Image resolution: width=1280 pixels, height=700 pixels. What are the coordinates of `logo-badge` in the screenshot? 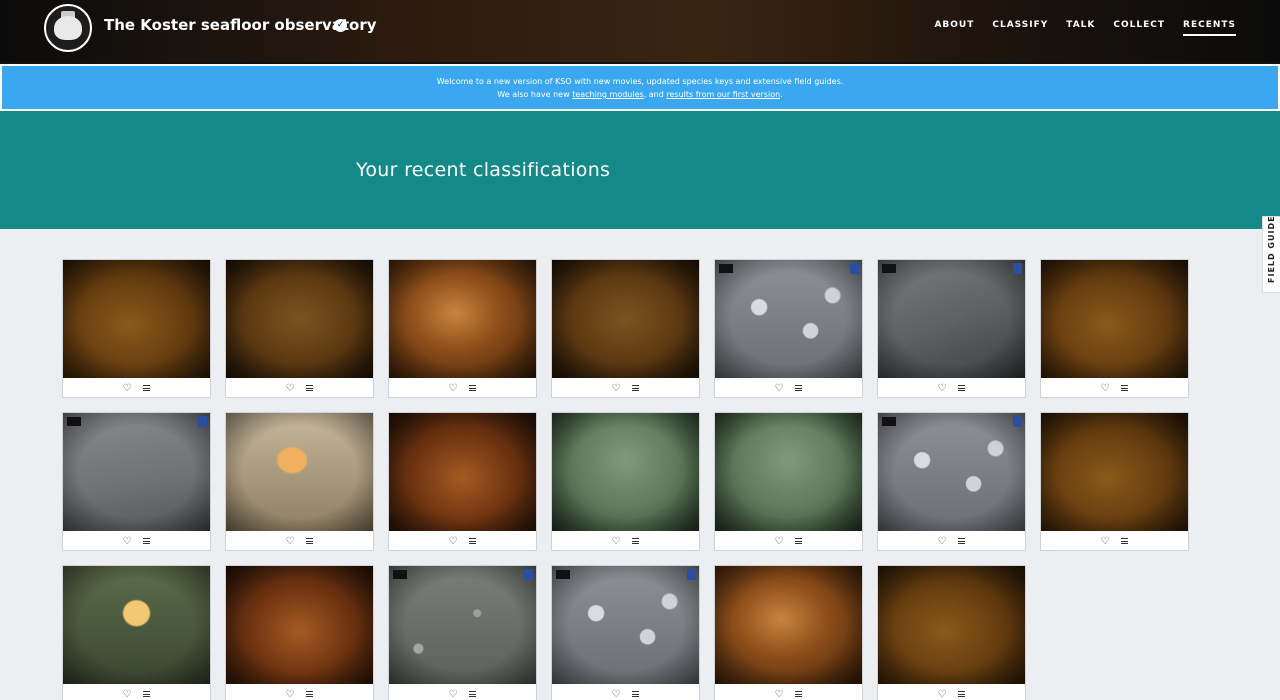 It's located at (528, 574).